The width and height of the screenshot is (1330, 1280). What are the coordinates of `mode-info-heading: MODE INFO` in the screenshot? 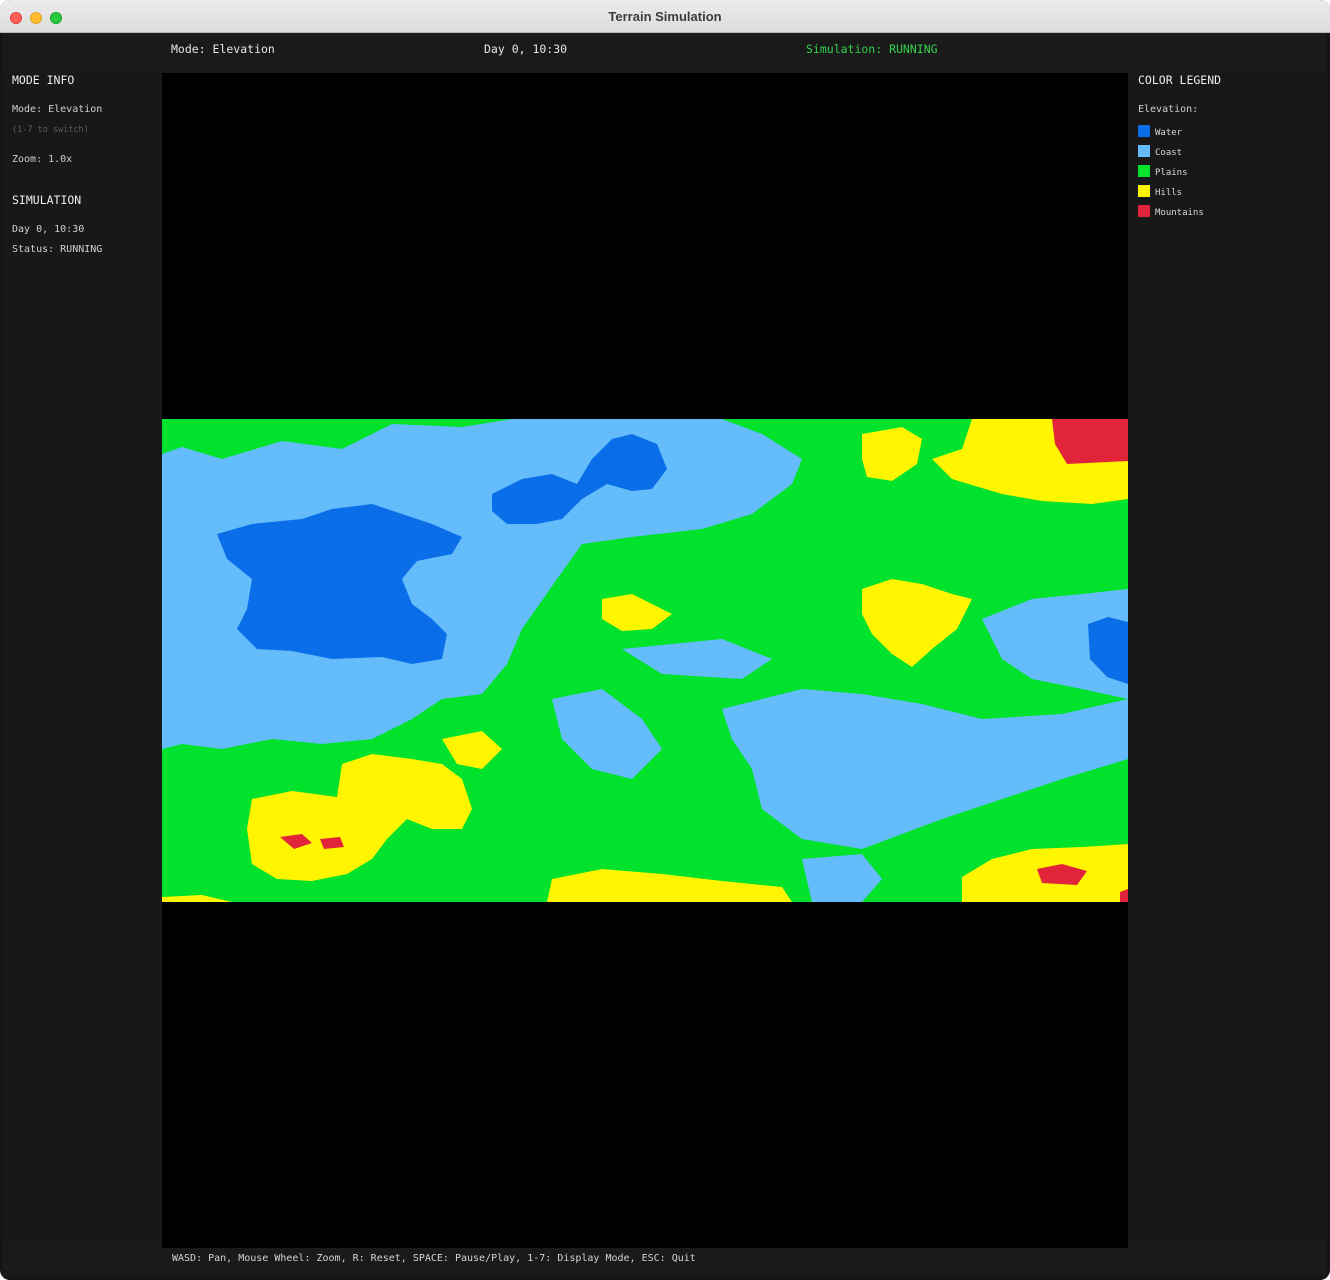 It's located at (43, 80).